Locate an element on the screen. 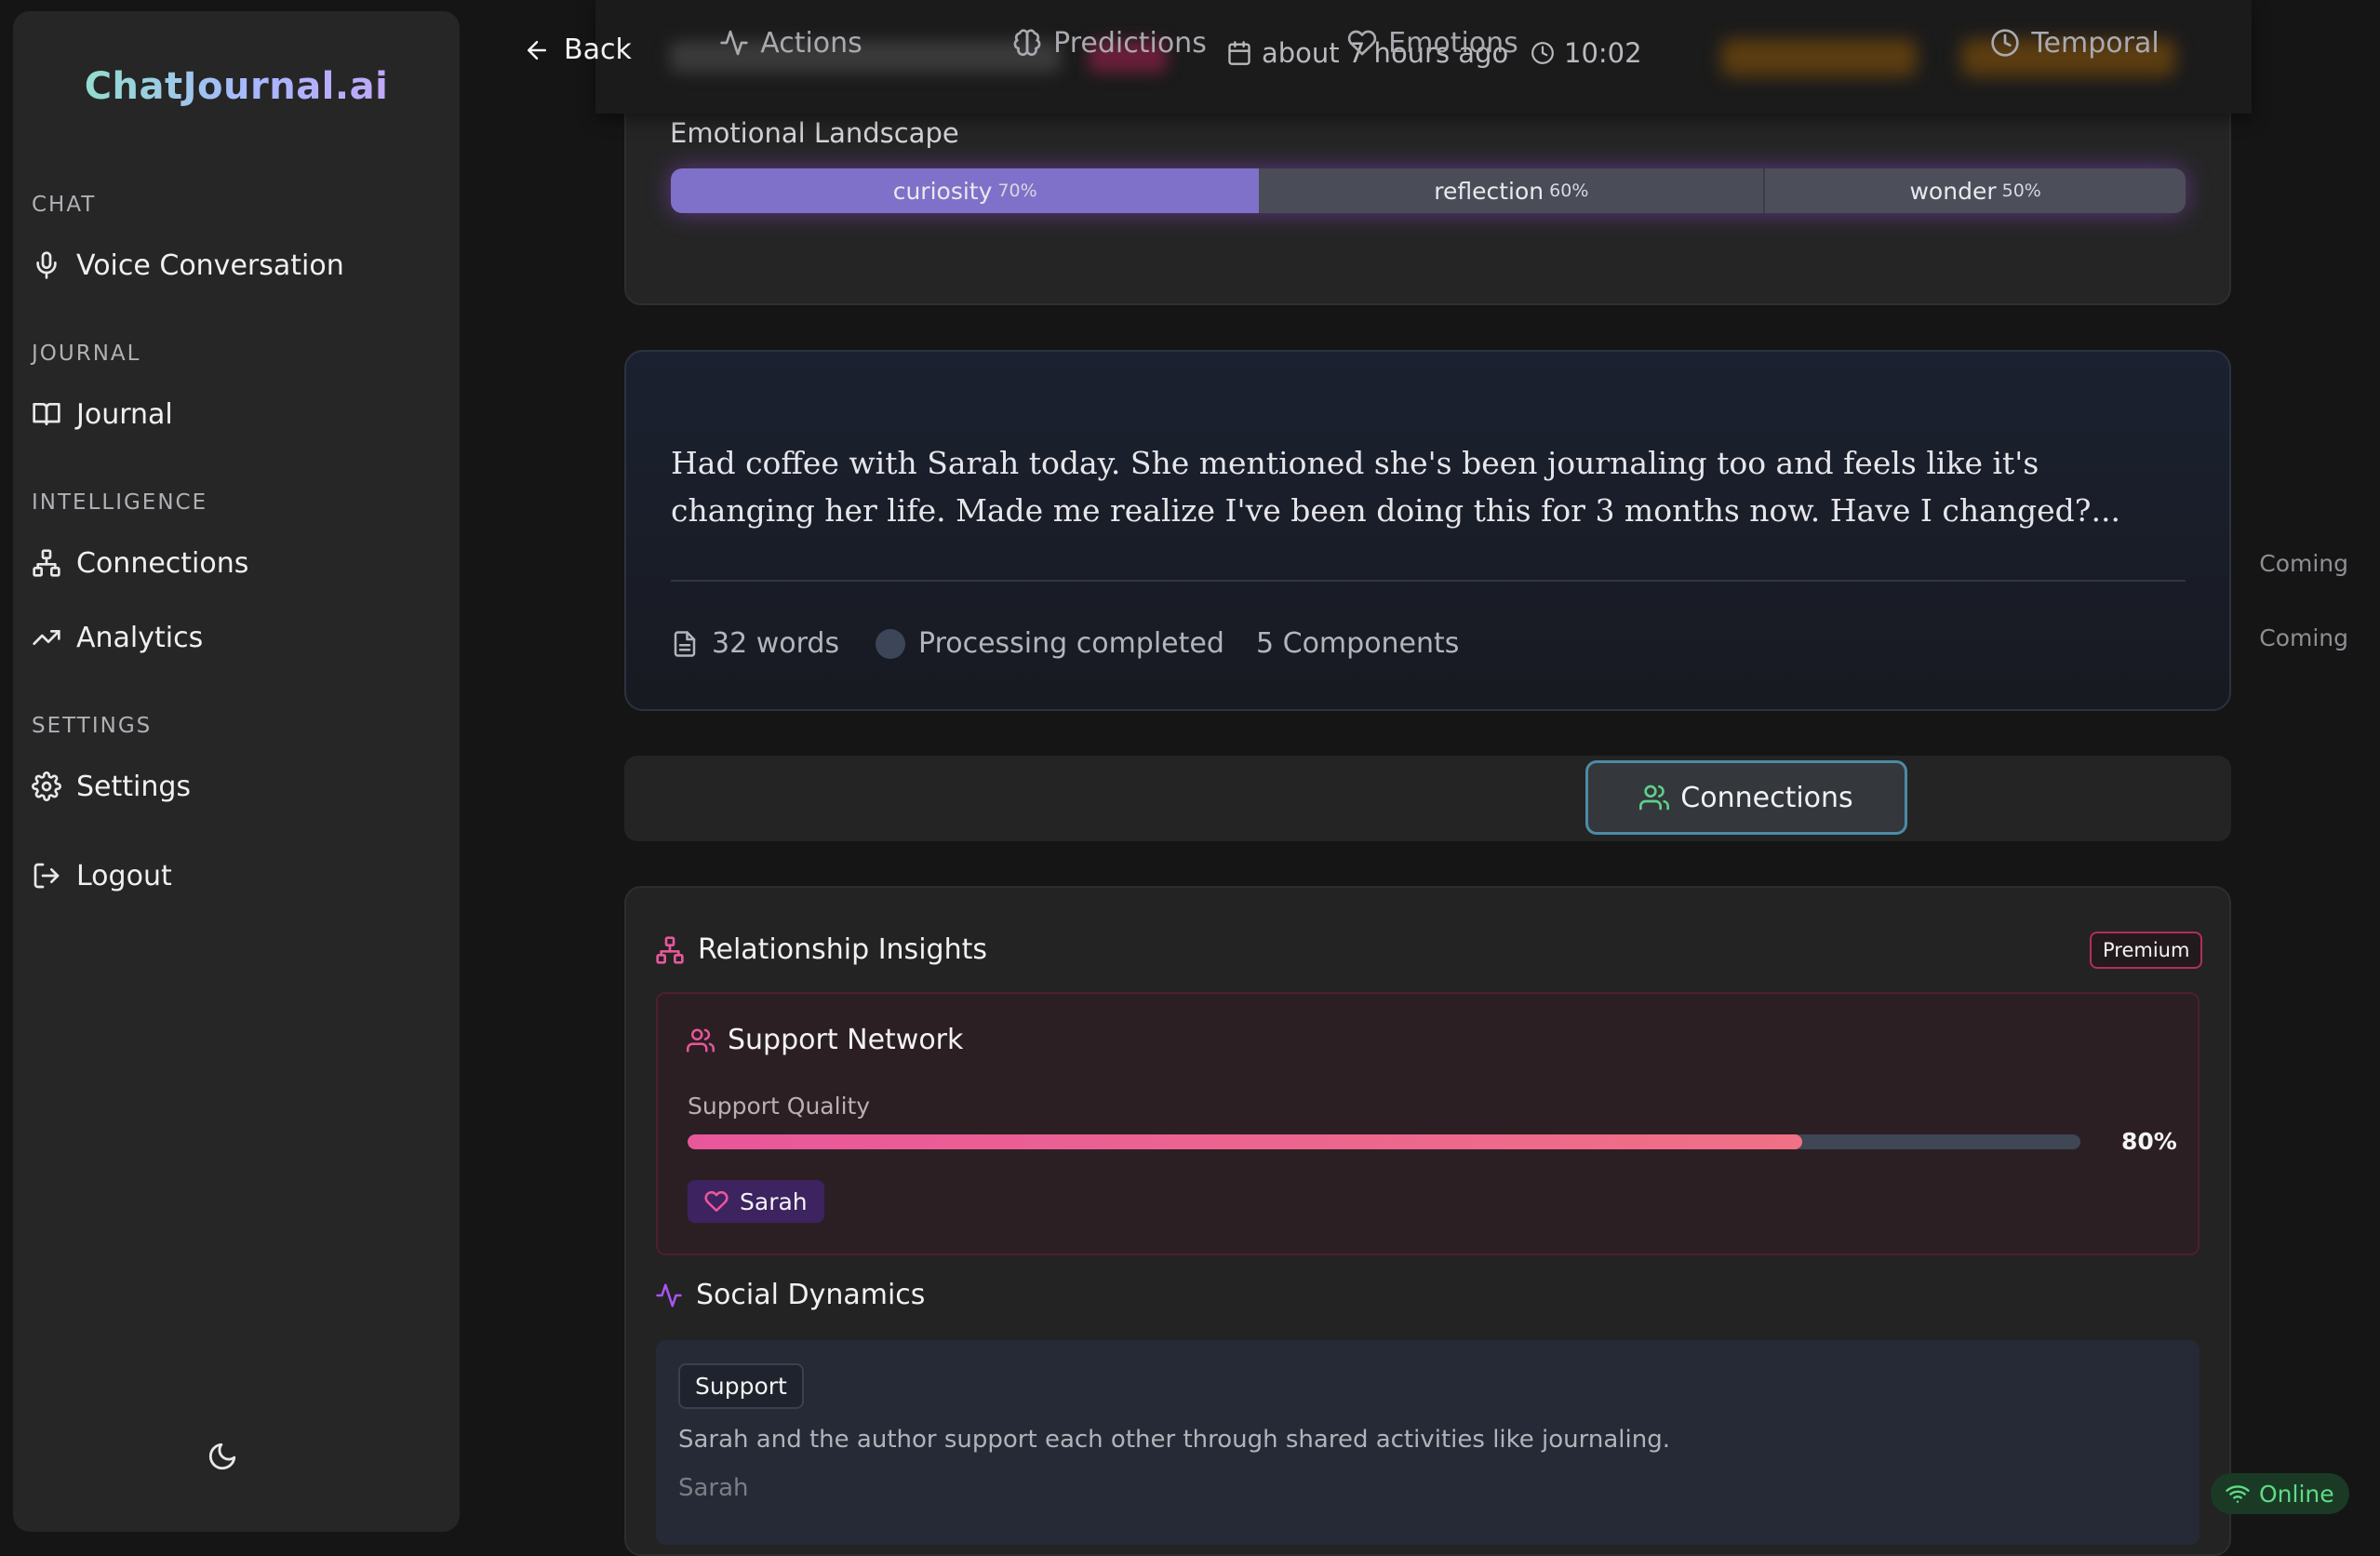  emotion-percent: 70% is located at coordinates (1017, 191).